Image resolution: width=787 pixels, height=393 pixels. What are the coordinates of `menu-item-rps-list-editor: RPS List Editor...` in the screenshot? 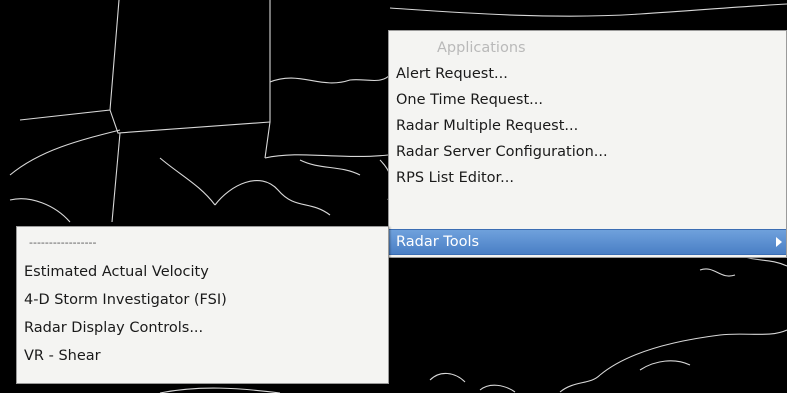 It's located at (587, 178).